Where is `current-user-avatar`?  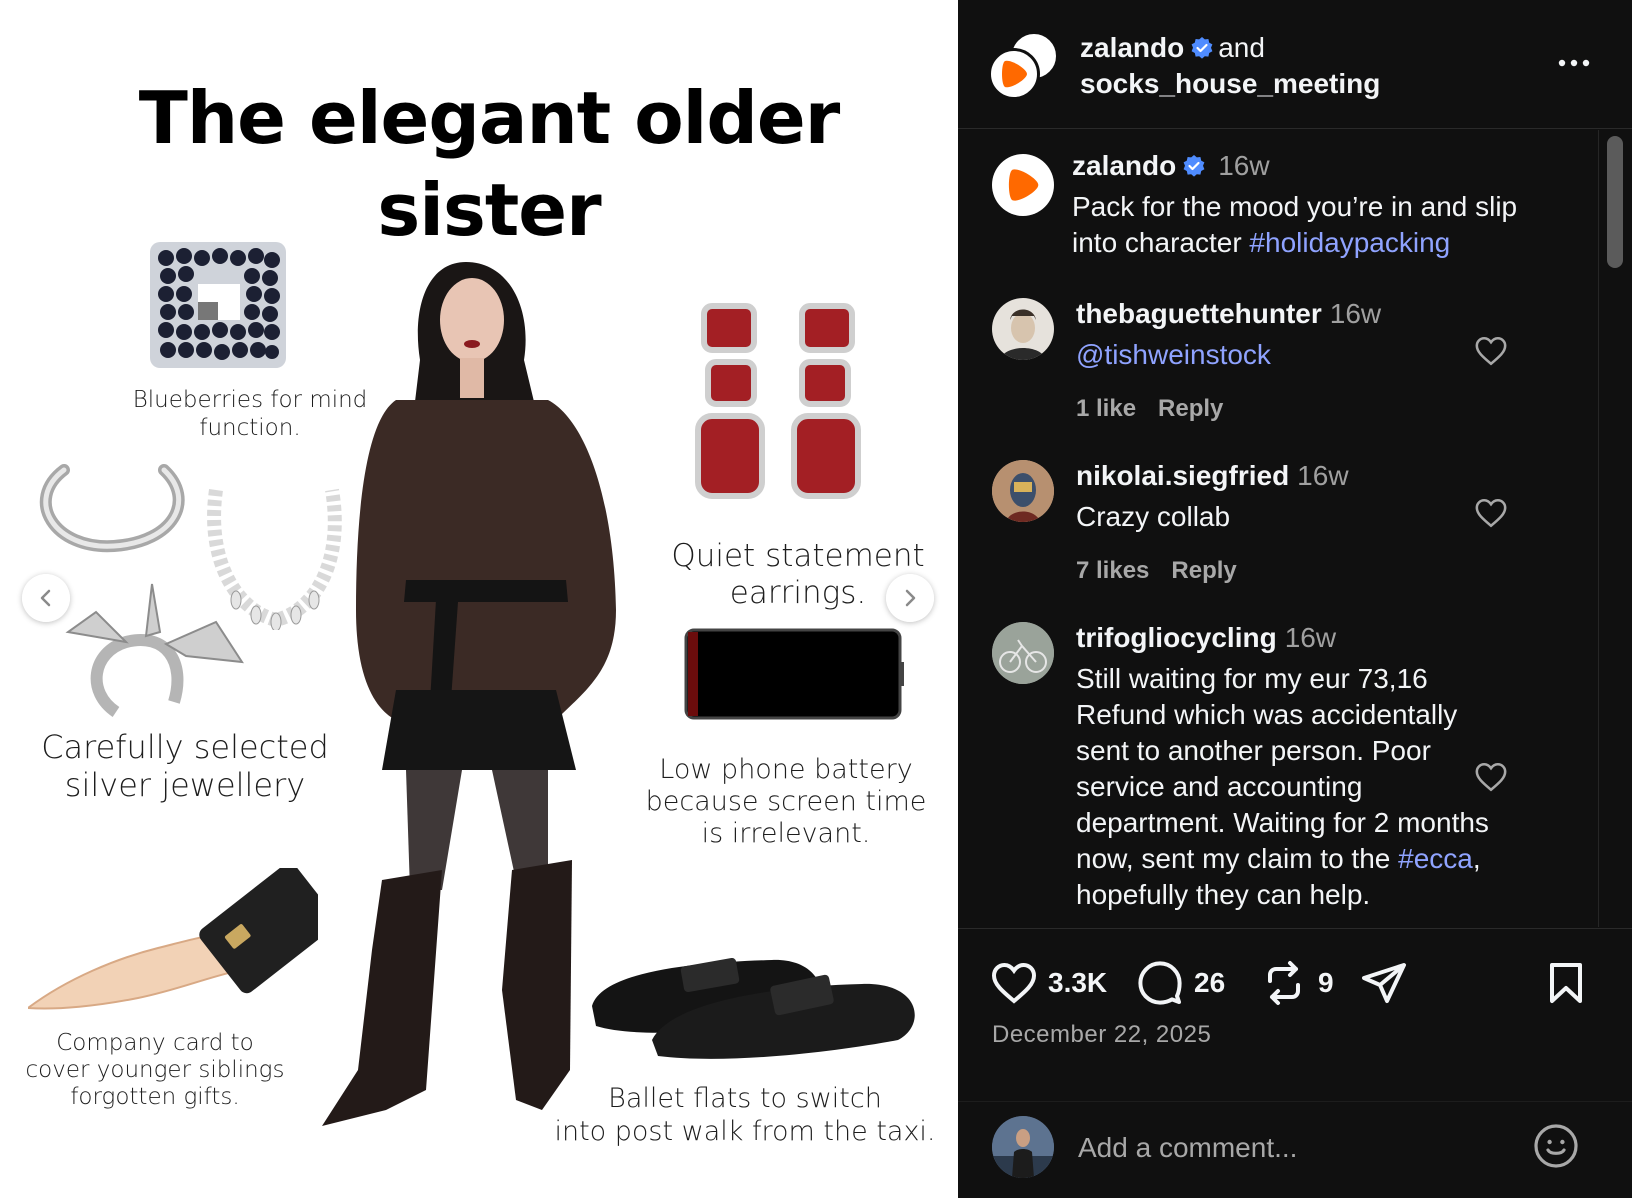 current-user-avatar is located at coordinates (1023, 1147).